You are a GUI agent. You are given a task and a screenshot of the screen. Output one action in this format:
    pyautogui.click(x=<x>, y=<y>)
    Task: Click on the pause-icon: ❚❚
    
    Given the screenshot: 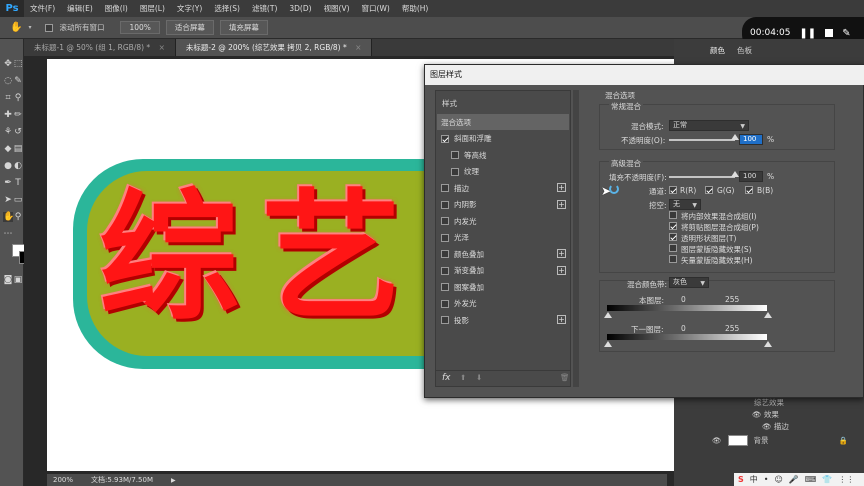 What is the action you would take?
    pyautogui.click(x=807, y=33)
    